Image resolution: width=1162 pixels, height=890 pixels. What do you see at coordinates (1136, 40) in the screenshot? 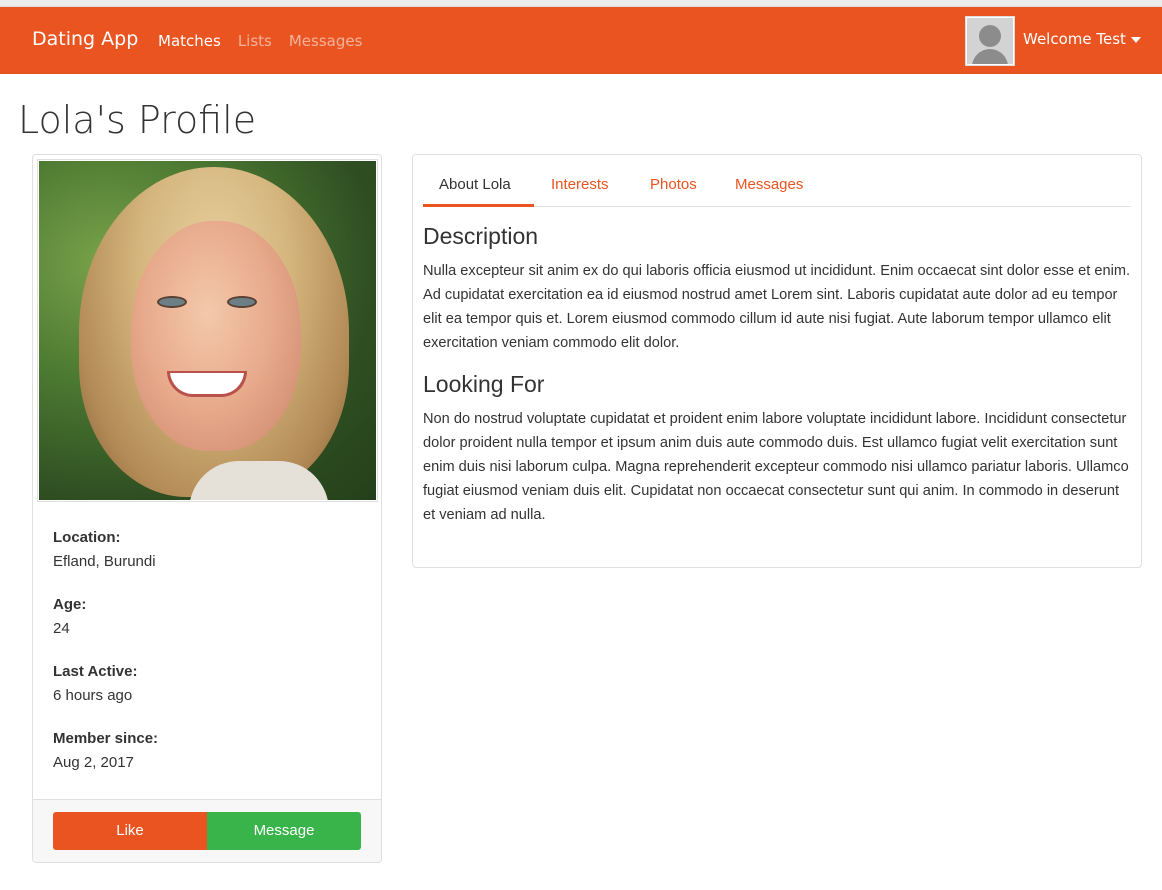
I see `caret-down-icon` at bounding box center [1136, 40].